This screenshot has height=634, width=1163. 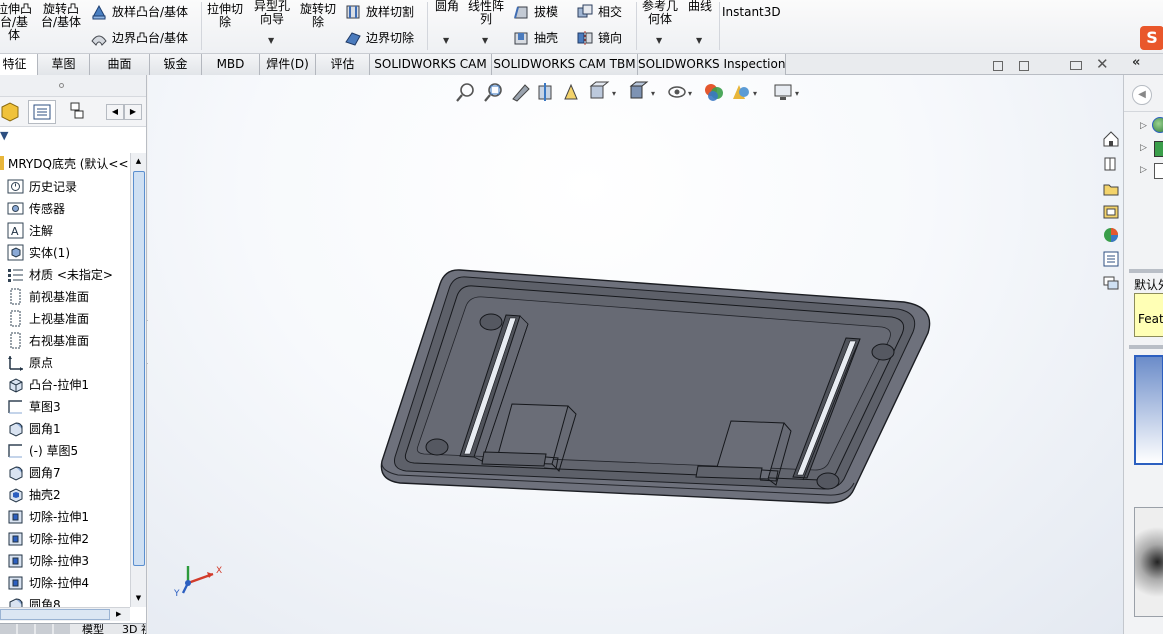 What do you see at coordinates (1110, 139) in the screenshot?
I see `solidworks-resources-icon` at bounding box center [1110, 139].